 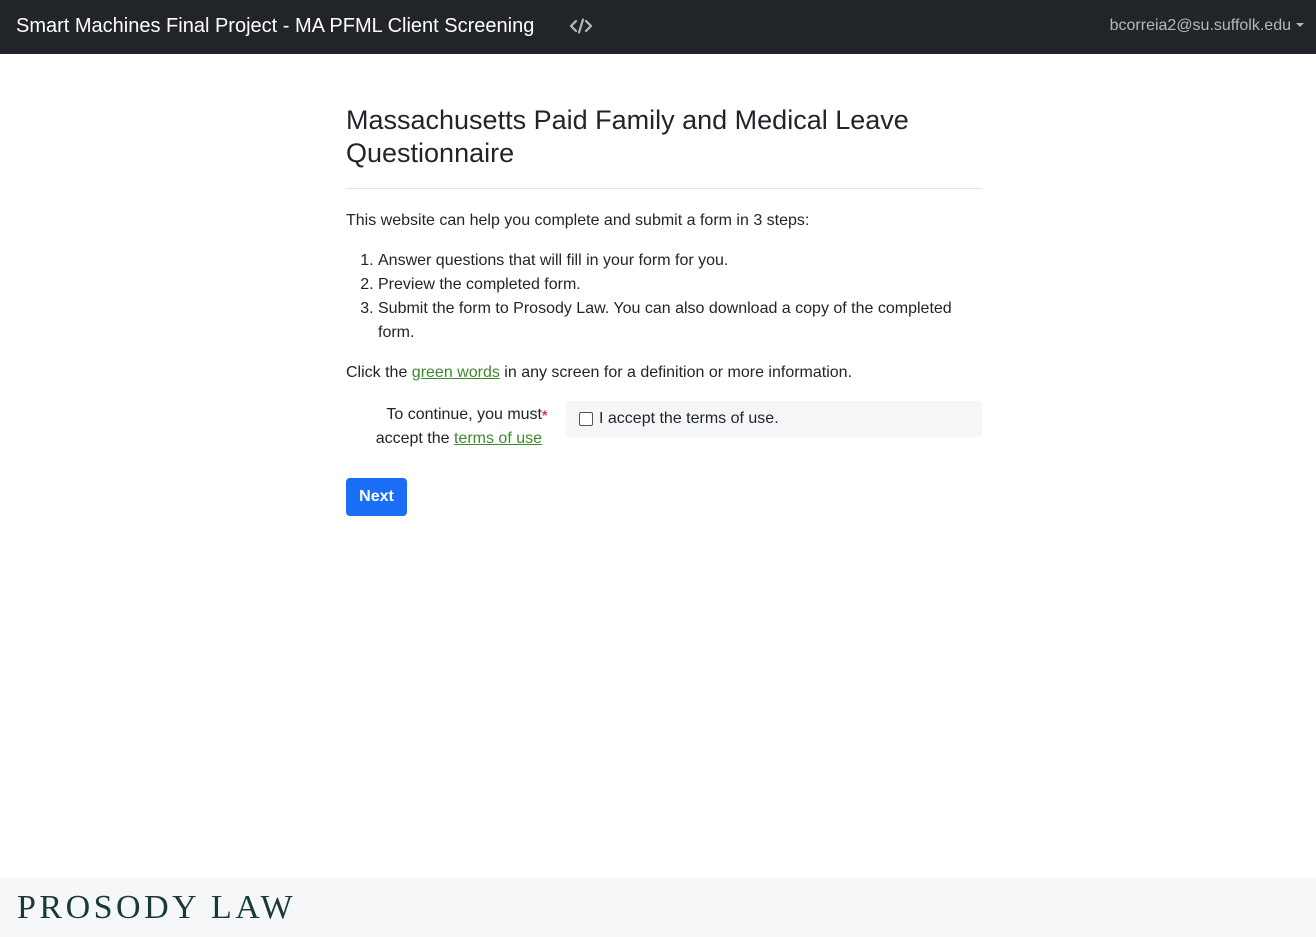 I want to click on user-menu: bcorreia2@su.suffolk.edu, so click(x=1207, y=26).